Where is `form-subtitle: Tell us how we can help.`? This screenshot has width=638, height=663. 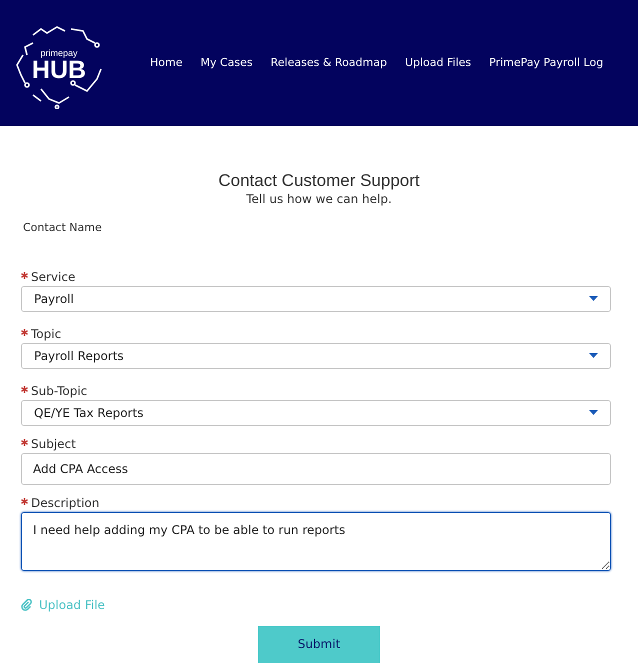 form-subtitle: Tell us how we can help. is located at coordinates (319, 200).